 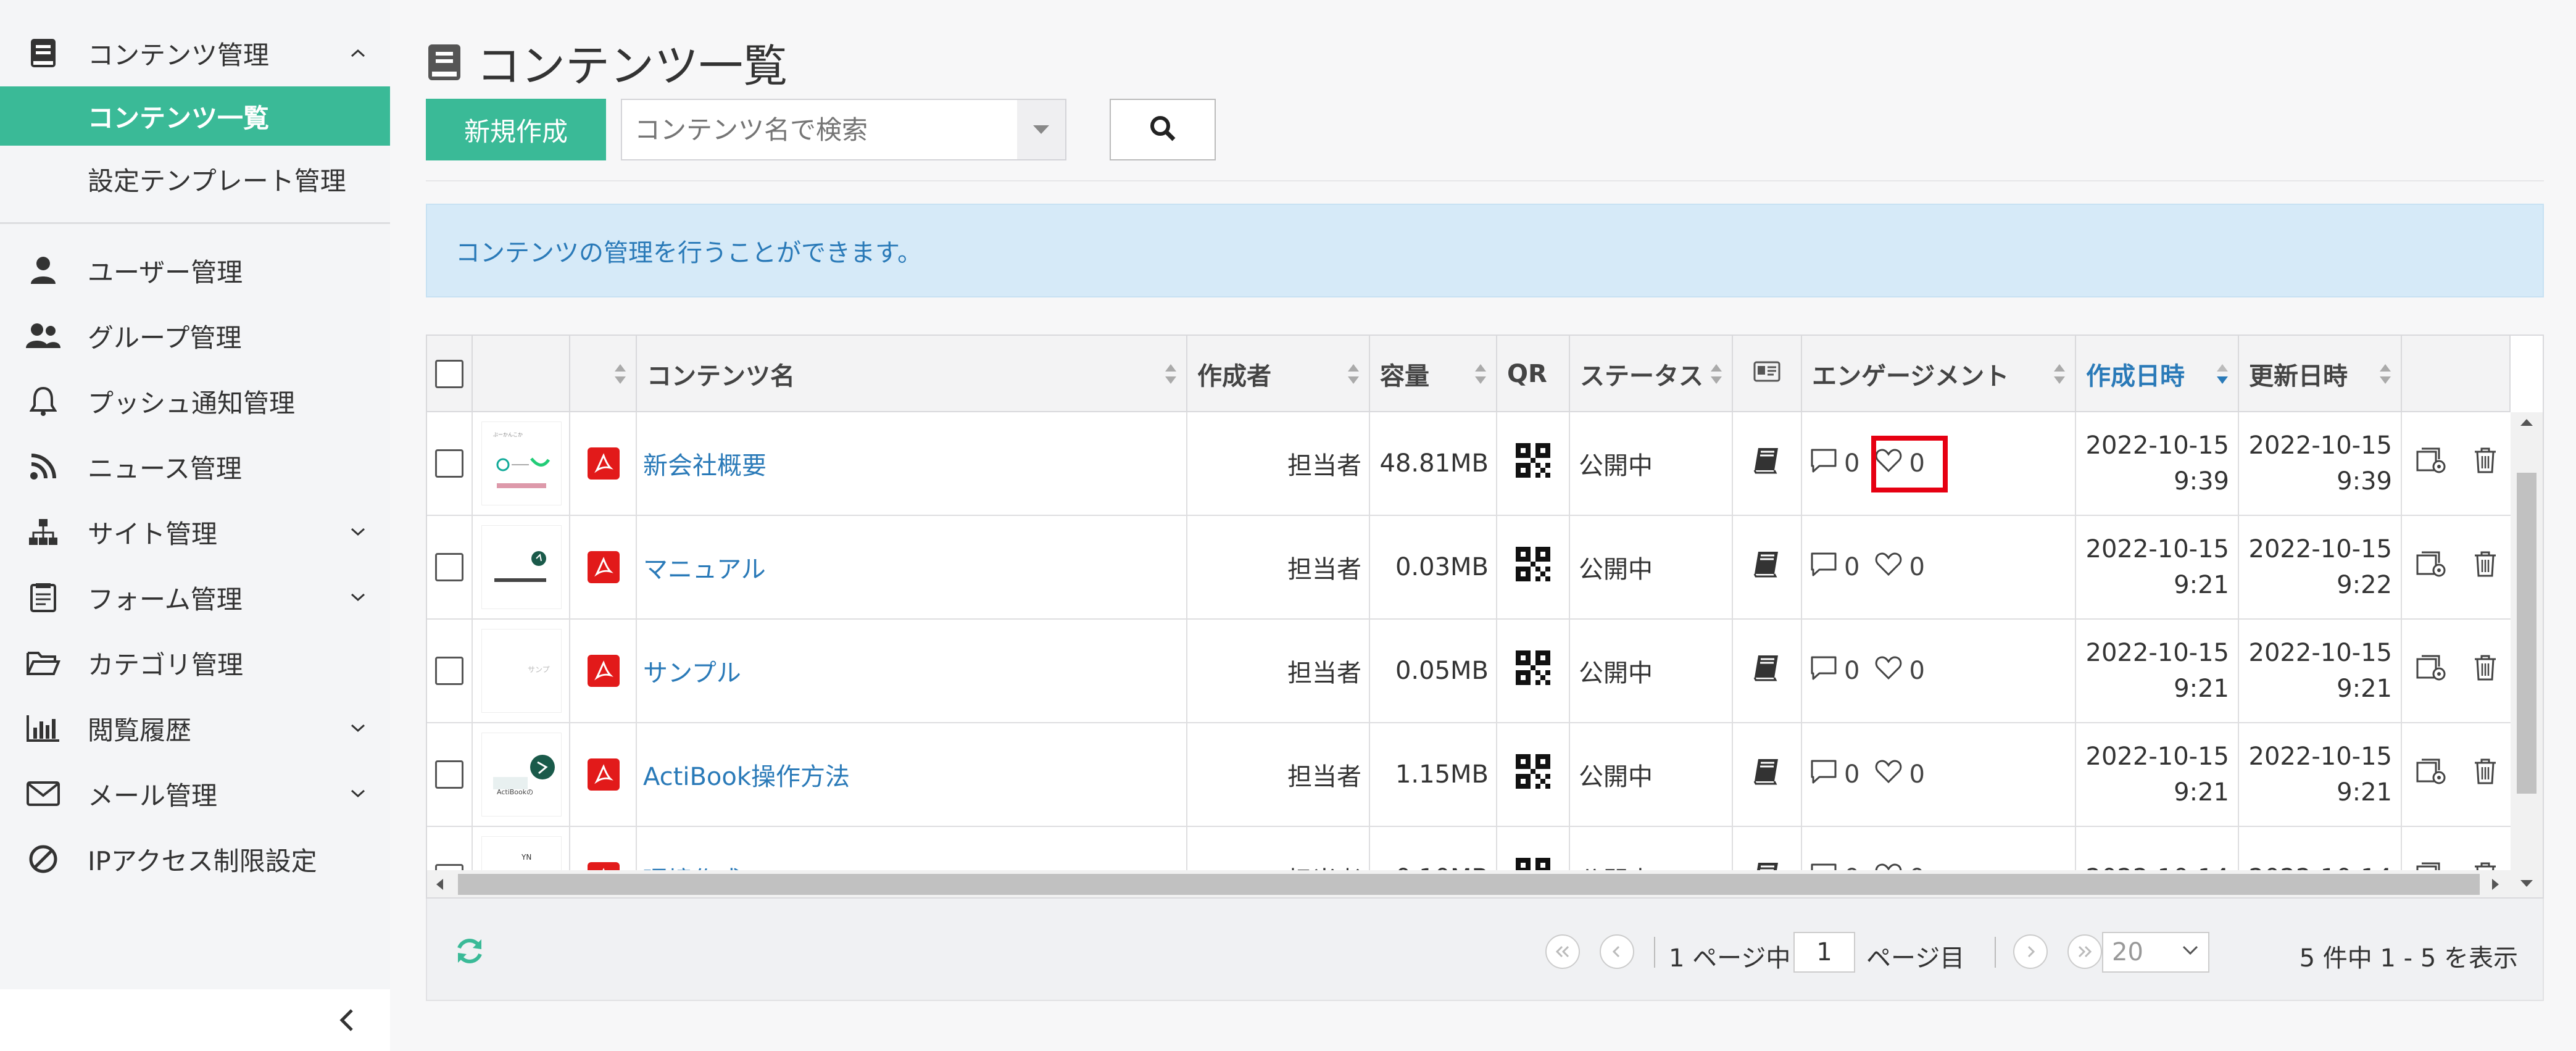 I want to click on prev-page-button, so click(x=1617, y=952).